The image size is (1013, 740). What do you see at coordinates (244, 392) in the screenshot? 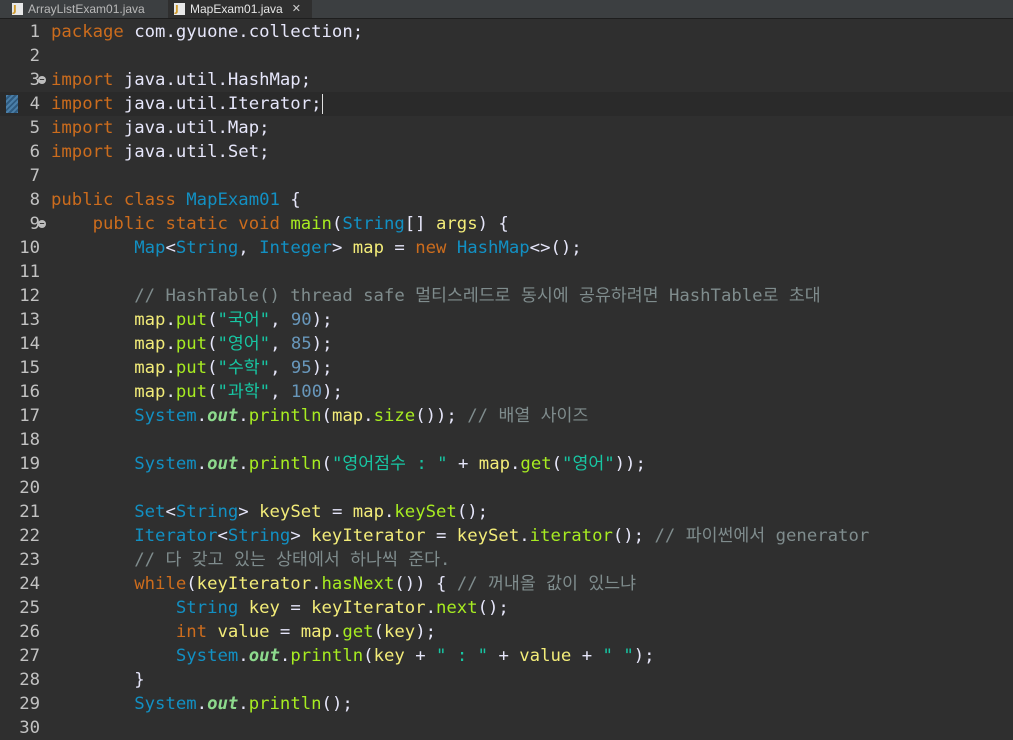
I see `code-token: "과학"` at bounding box center [244, 392].